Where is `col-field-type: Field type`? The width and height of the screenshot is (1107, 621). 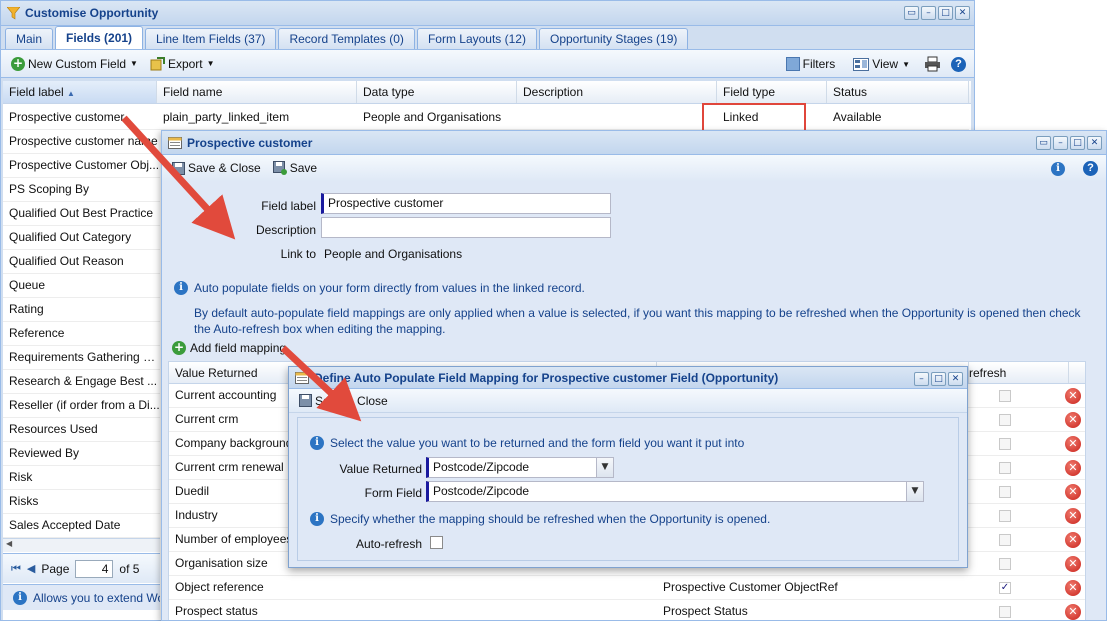
col-field-type: Field type is located at coordinates (772, 92).